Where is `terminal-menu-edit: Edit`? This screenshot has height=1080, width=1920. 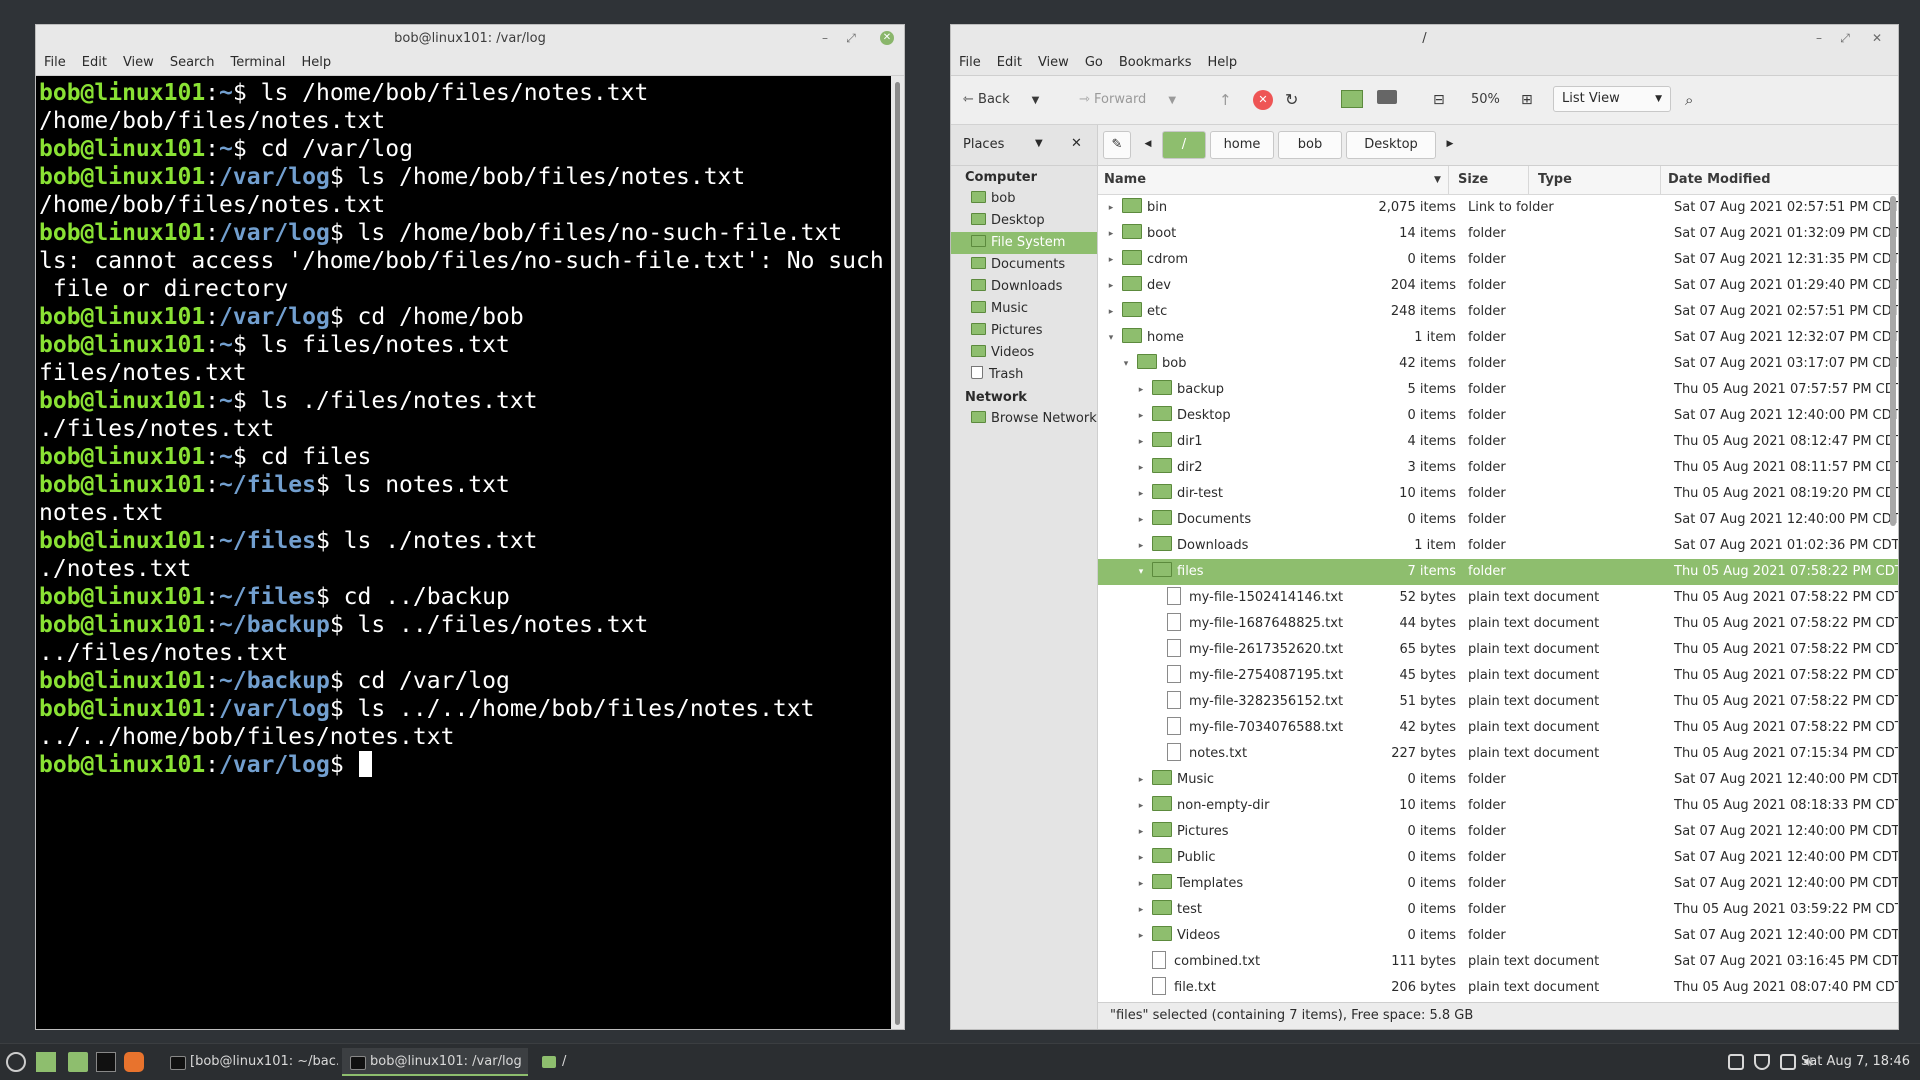
terminal-menu-edit: Edit is located at coordinates (94, 63).